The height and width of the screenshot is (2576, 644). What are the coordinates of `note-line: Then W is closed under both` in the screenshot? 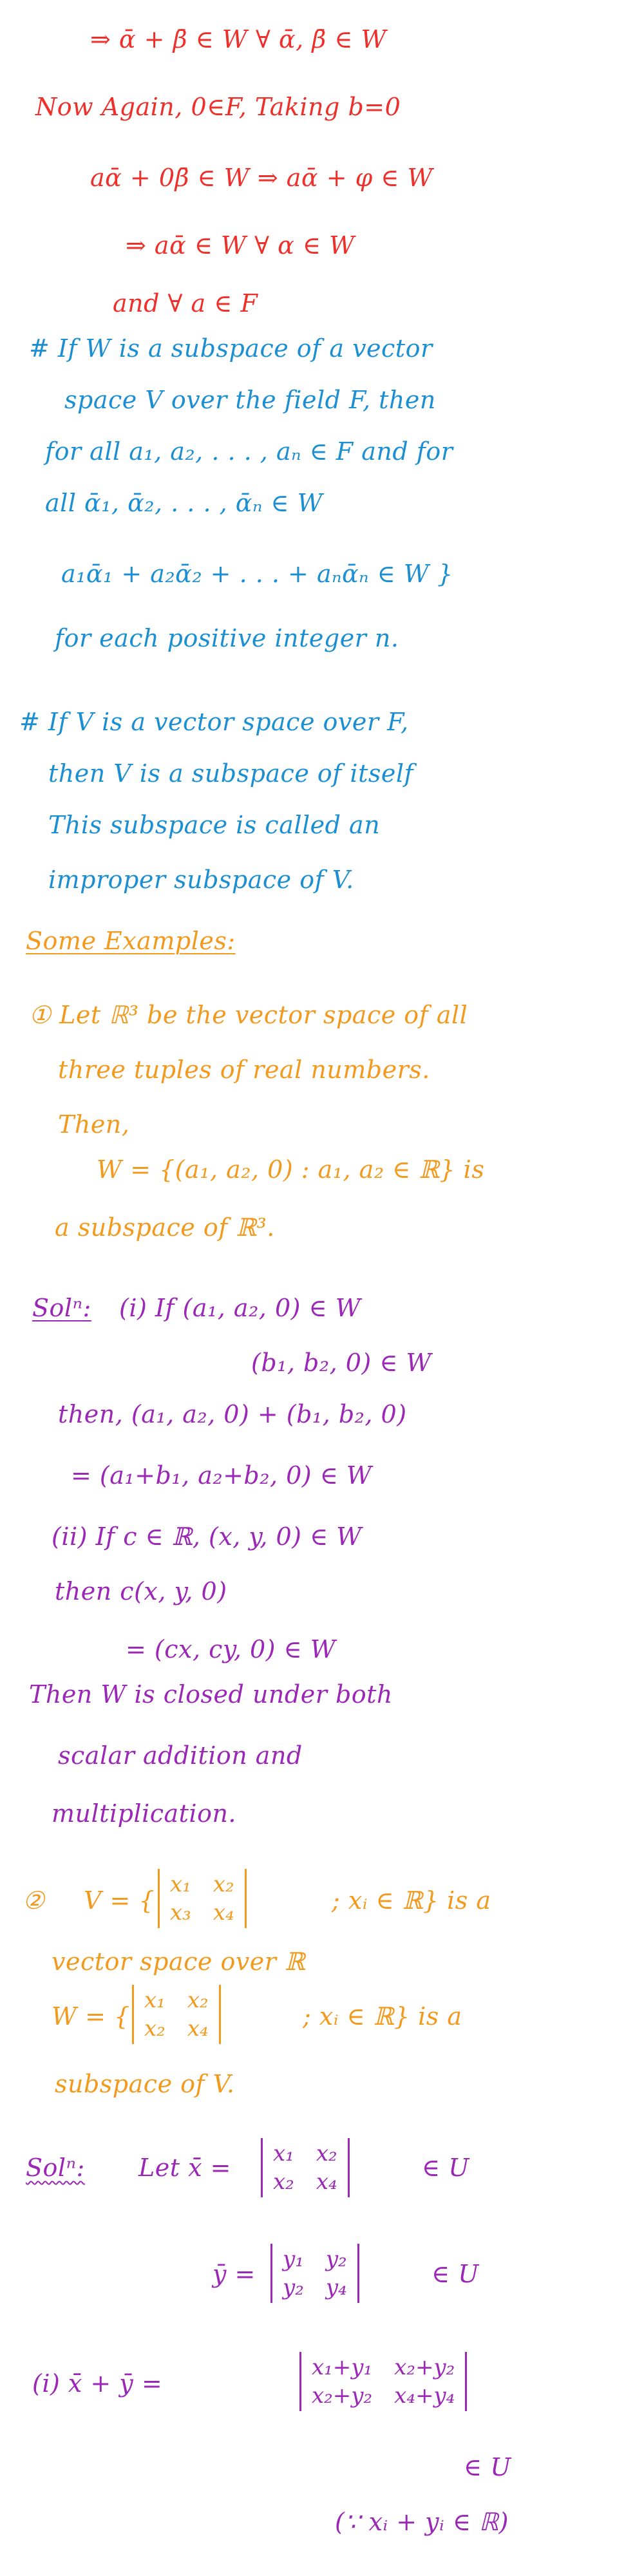 It's located at (211, 1694).